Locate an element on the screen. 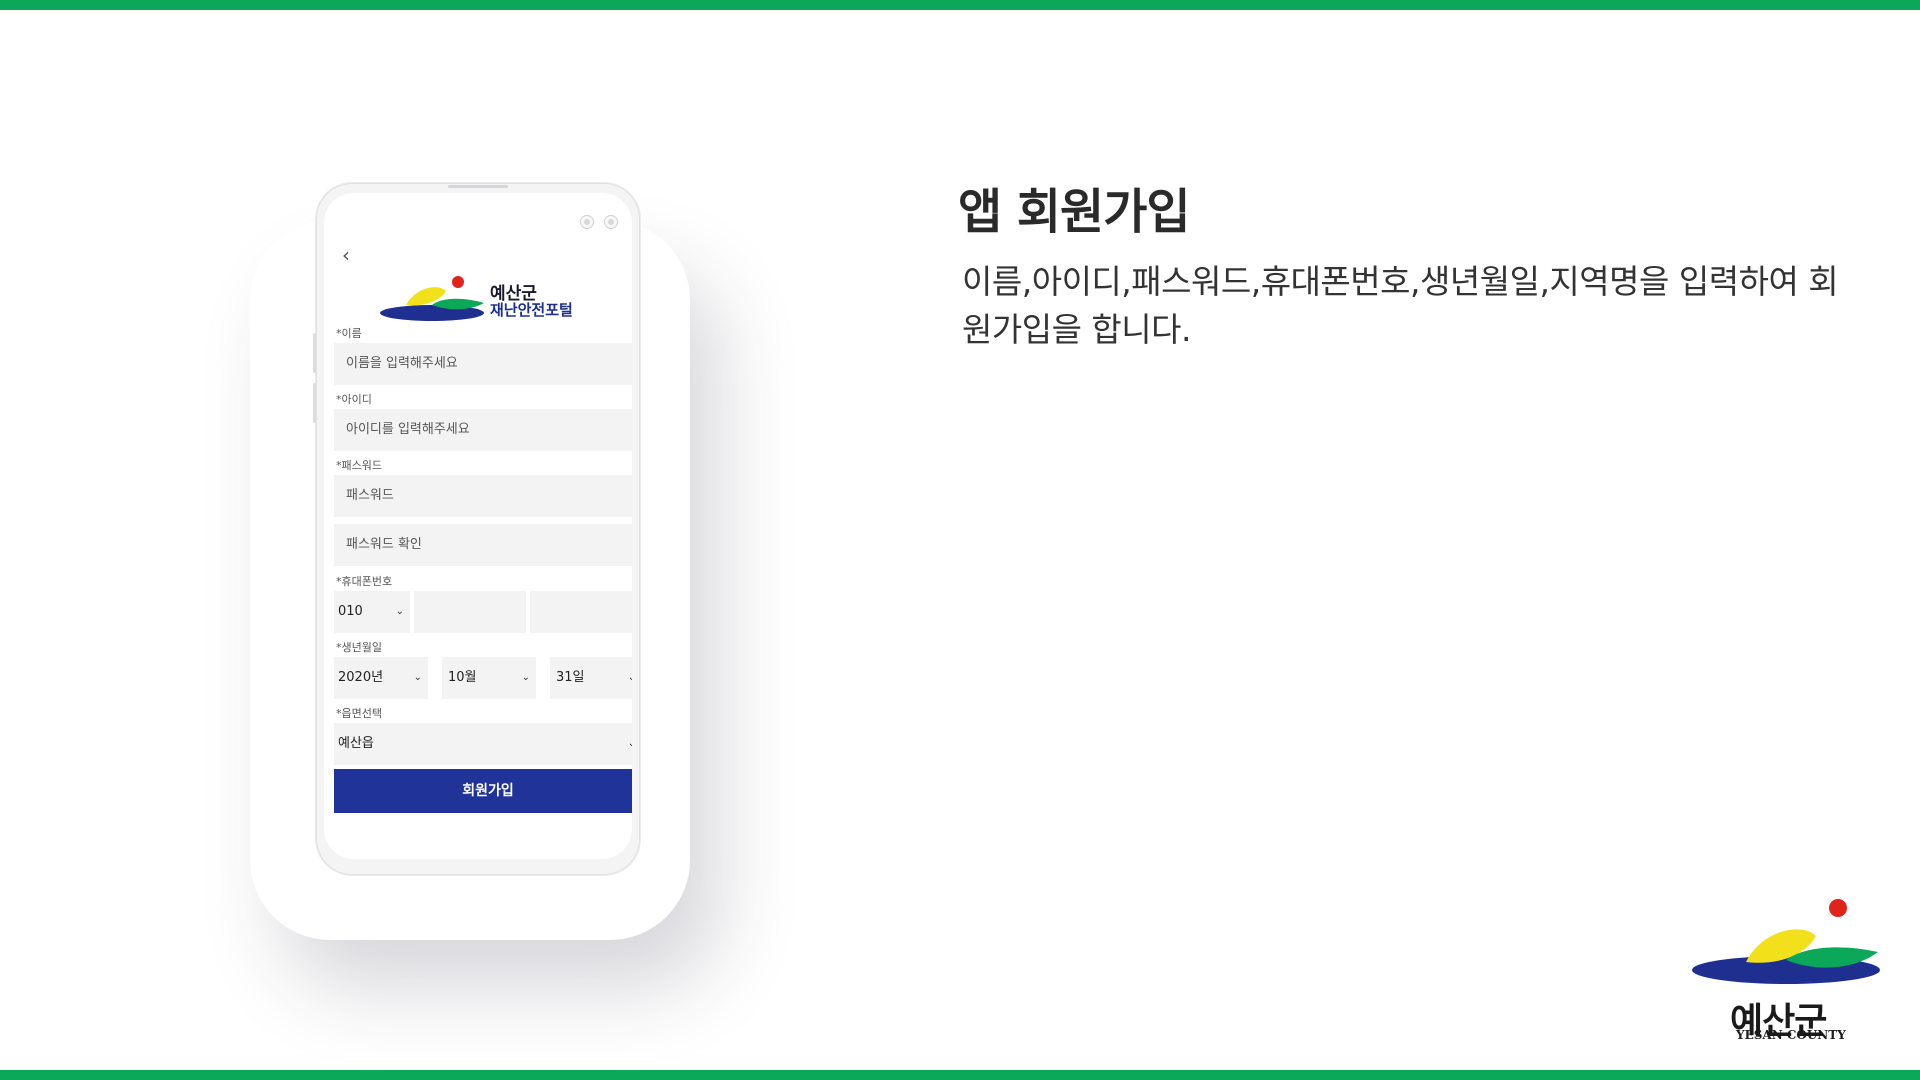 The height and width of the screenshot is (1080, 1920). password-label: *패스워드 is located at coordinates (359, 465).